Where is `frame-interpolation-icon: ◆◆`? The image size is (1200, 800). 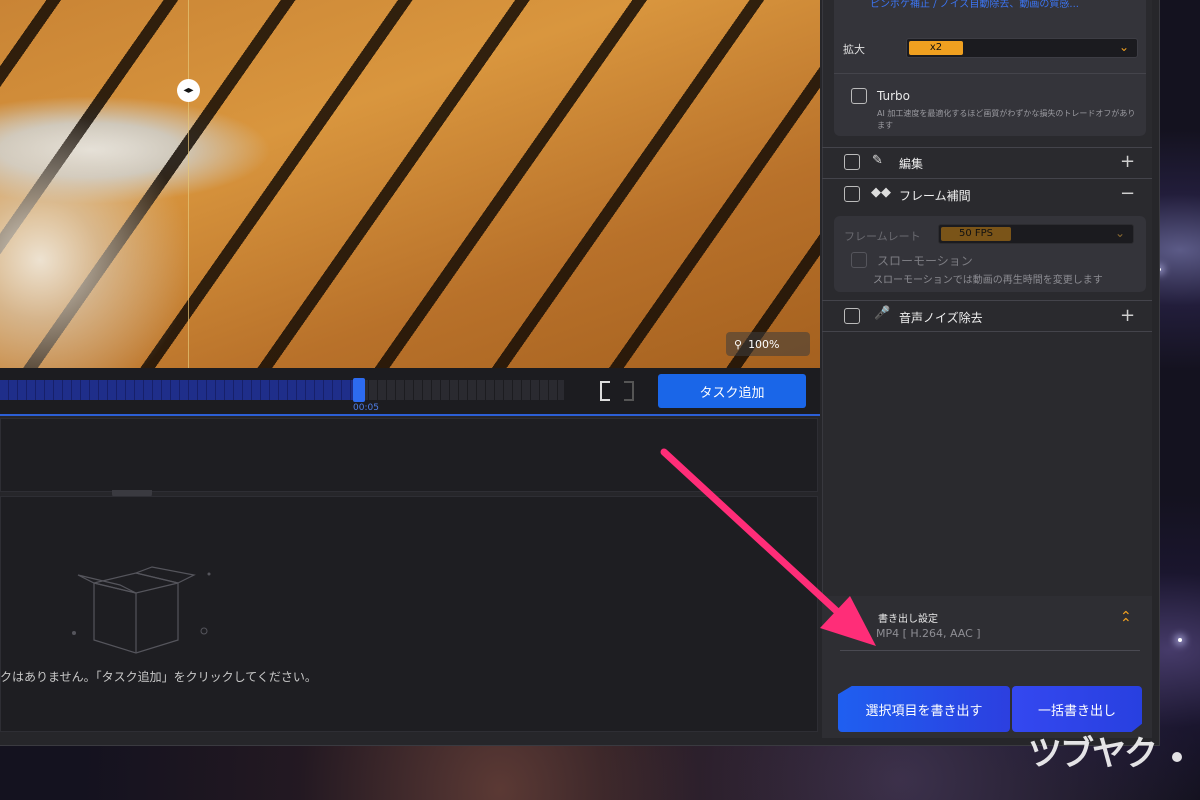
frame-interpolation-icon: ◆◆ is located at coordinates (881, 192).